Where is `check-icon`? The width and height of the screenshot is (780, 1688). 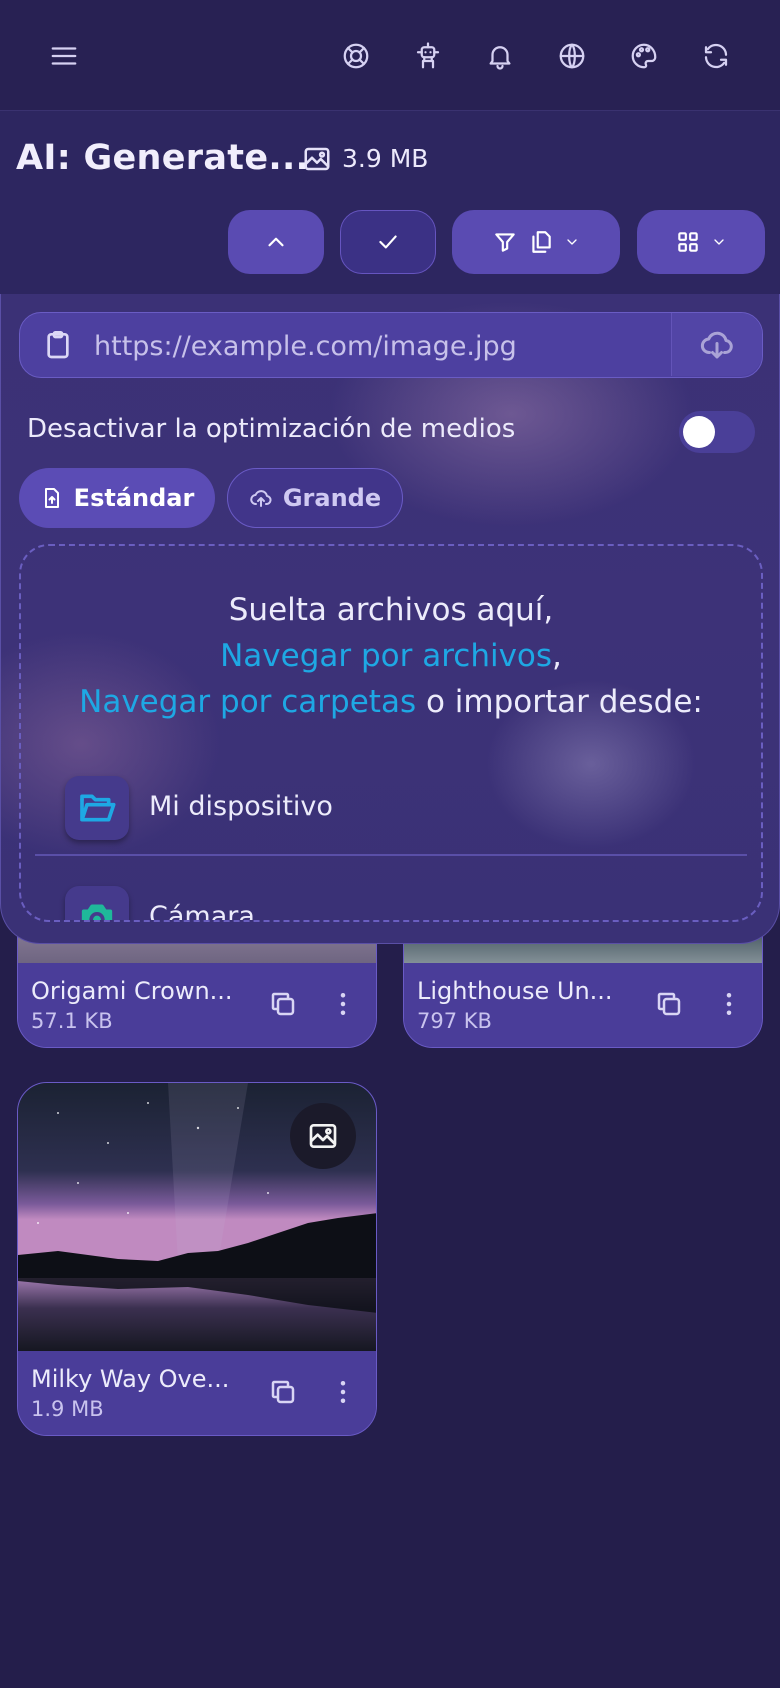 check-icon is located at coordinates (388, 242).